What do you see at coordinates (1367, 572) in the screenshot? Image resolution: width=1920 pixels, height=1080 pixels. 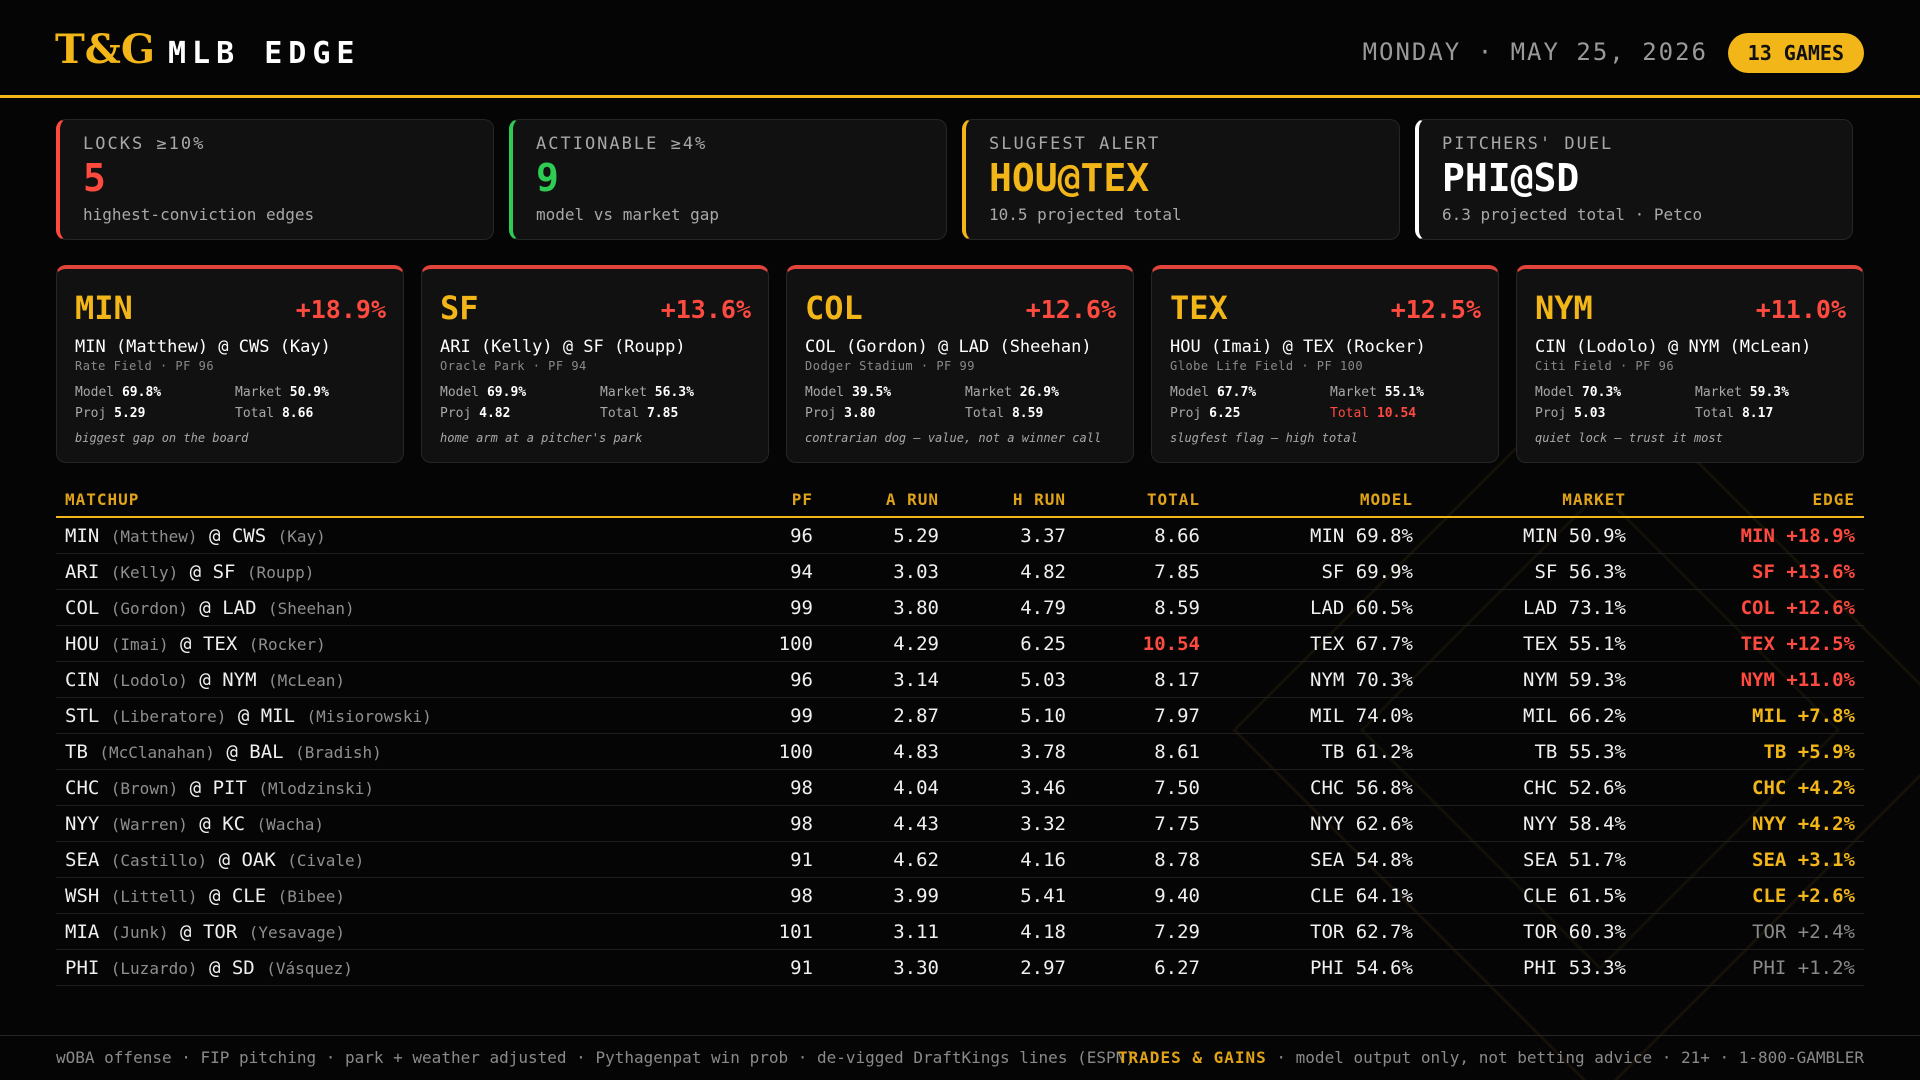 I see `model-cell: SF 69.9%` at bounding box center [1367, 572].